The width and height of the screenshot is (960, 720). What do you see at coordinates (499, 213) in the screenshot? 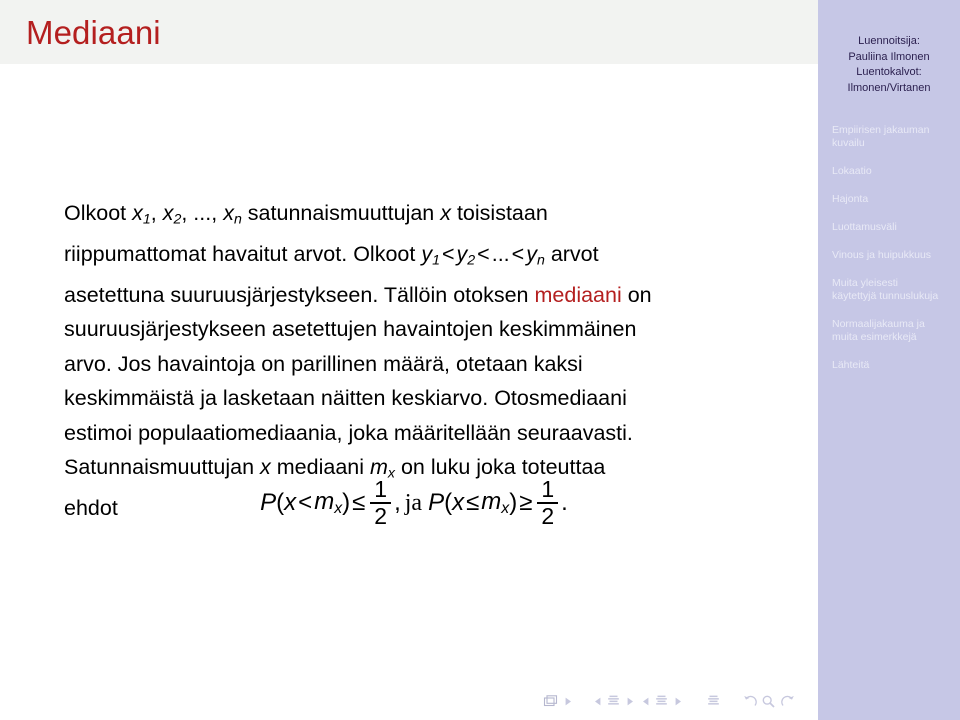
I see `text-fragment: toisistaan` at bounding box center [499, 213].